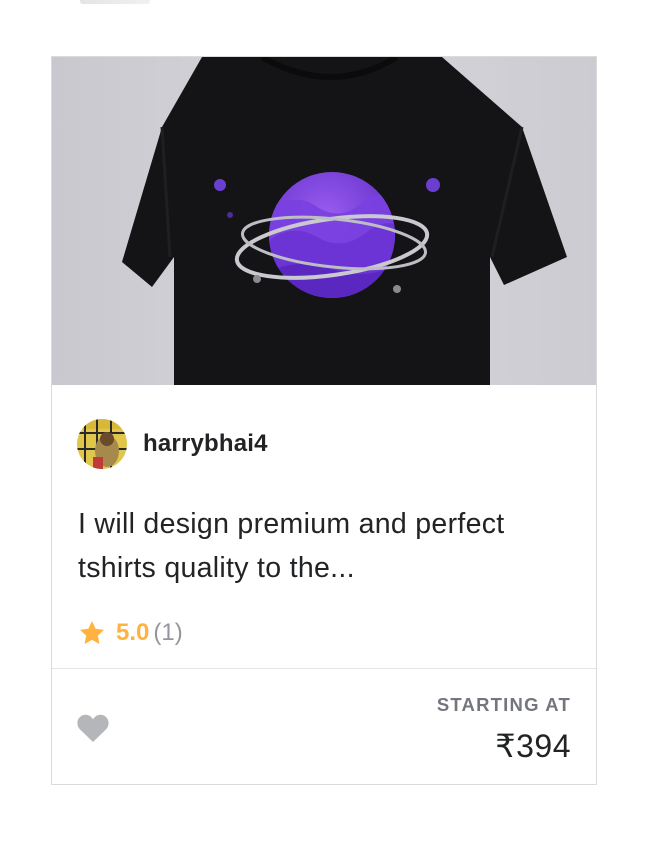  Describe the element at coordinates (533, 746) in the screenshot. I see `gig-price: ₹394` at that location.